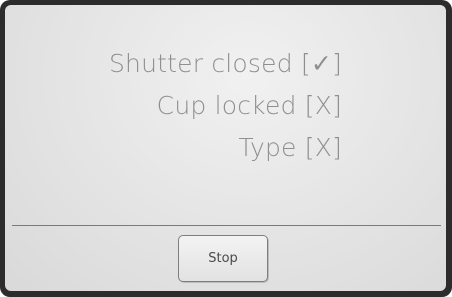 This screenshot has width=452, height=297. Describe the element at coordinates (225, 63) in the screenshot. I see `status-shutter-closed: Shutter closed [✓]` at that location.